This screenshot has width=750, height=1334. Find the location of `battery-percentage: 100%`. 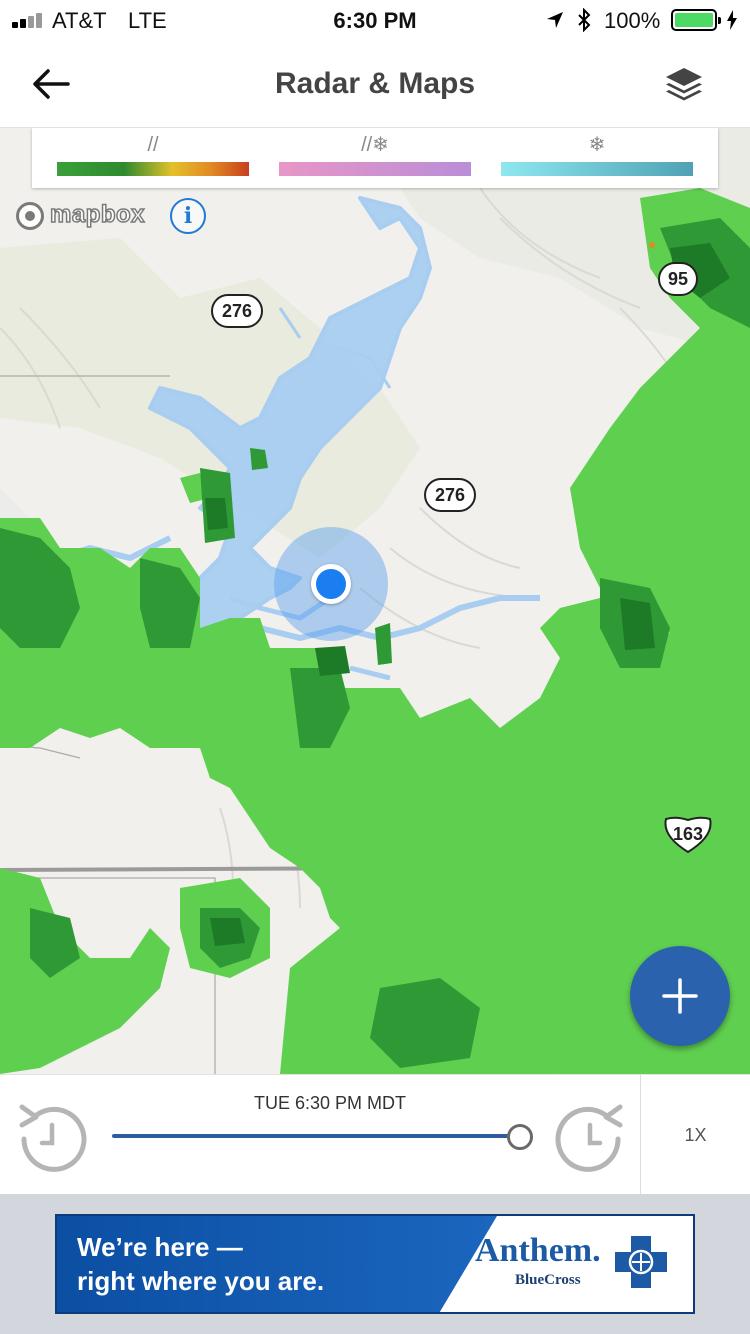

battery-percentage: 100% is located at coordinates (632, 20).